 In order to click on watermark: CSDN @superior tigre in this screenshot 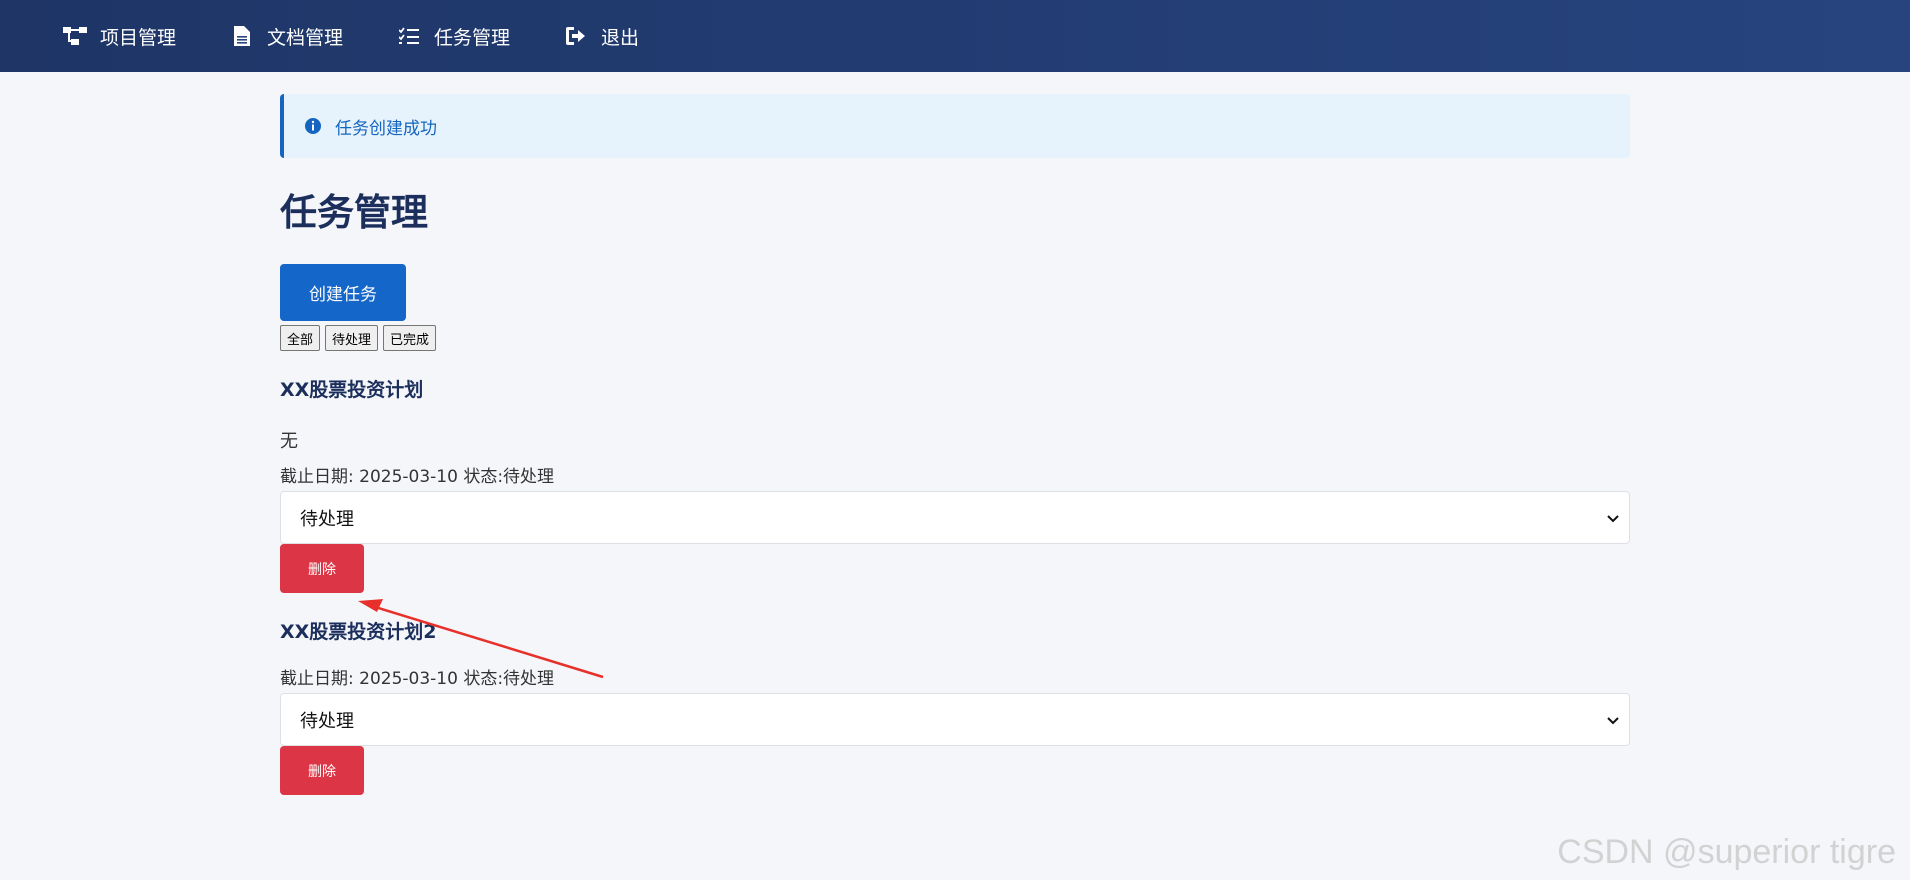, I will do `click(1726, 852)`.